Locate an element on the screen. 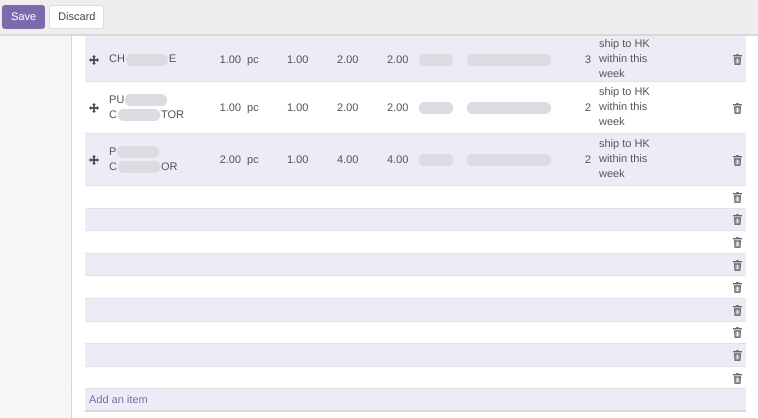 The height and width of the screenshot is (418, 758). add-item-link: Add an item is located at coordinates (118, 400).